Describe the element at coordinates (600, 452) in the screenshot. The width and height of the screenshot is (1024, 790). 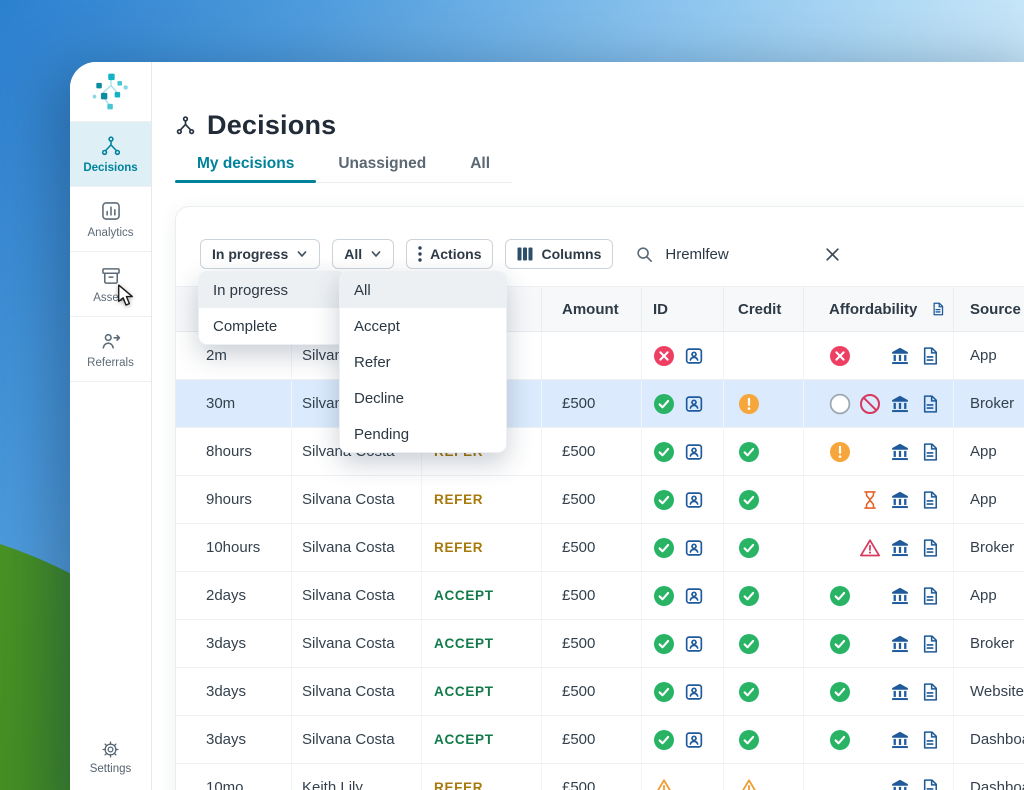
I see `table-row: 8hoursSilvana CostaREFER£500App` at that location.